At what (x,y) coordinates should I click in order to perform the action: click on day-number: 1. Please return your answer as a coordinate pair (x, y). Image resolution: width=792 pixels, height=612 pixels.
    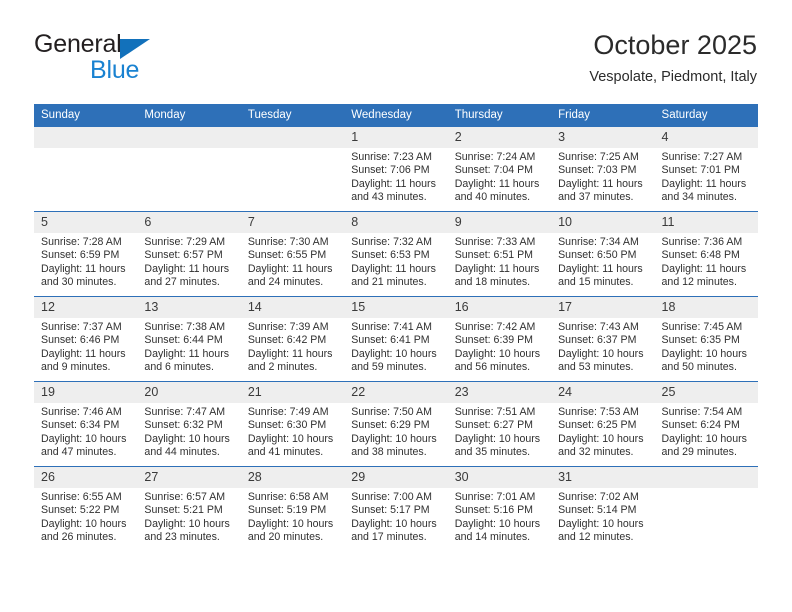
    Looking at the image, I should click on (396, 137).